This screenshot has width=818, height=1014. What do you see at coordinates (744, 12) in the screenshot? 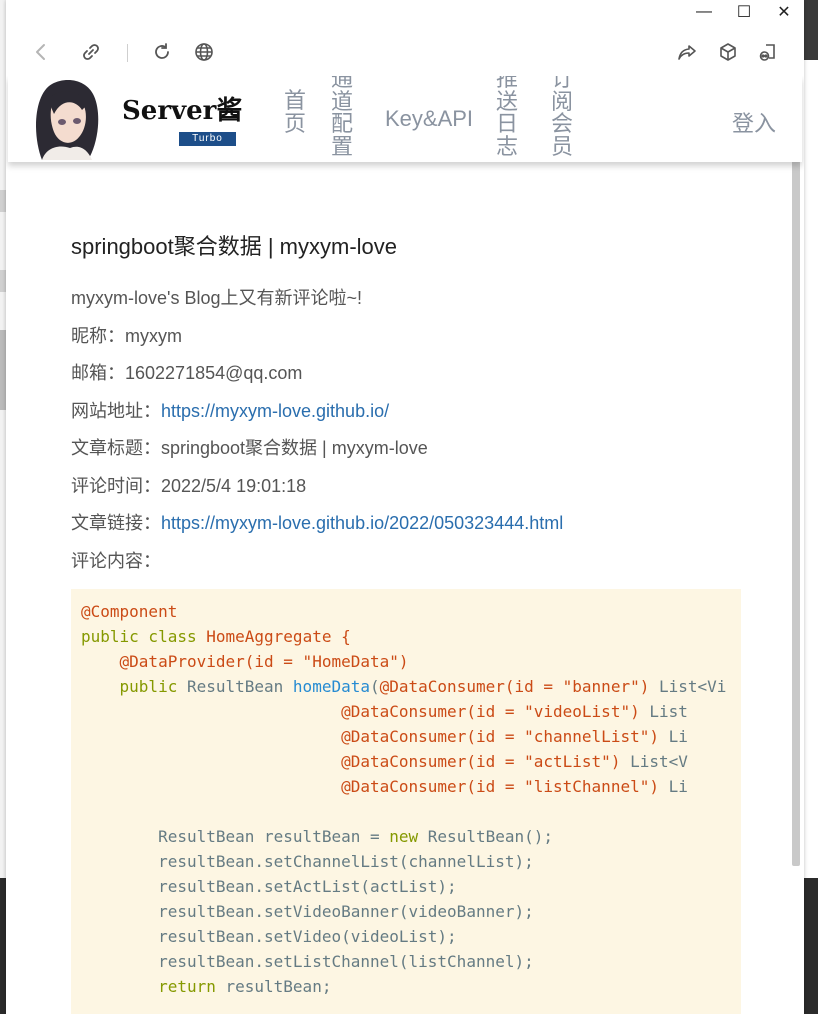
I see `maximize-button: ☐` at bounding box center [744, 12].